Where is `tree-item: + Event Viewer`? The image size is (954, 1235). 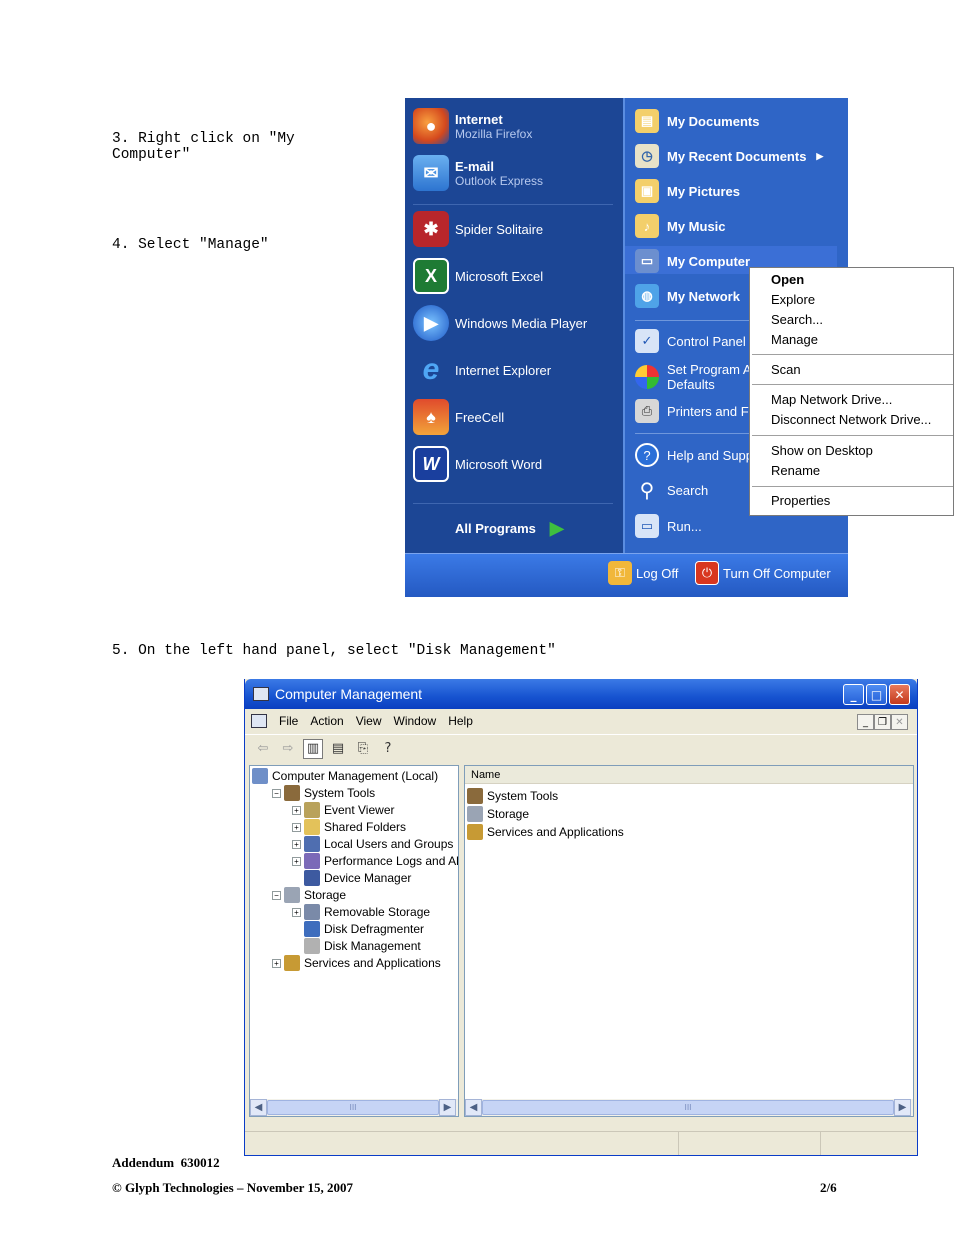
tree-item: + Event Viewer is located at coordinates (343, 810).